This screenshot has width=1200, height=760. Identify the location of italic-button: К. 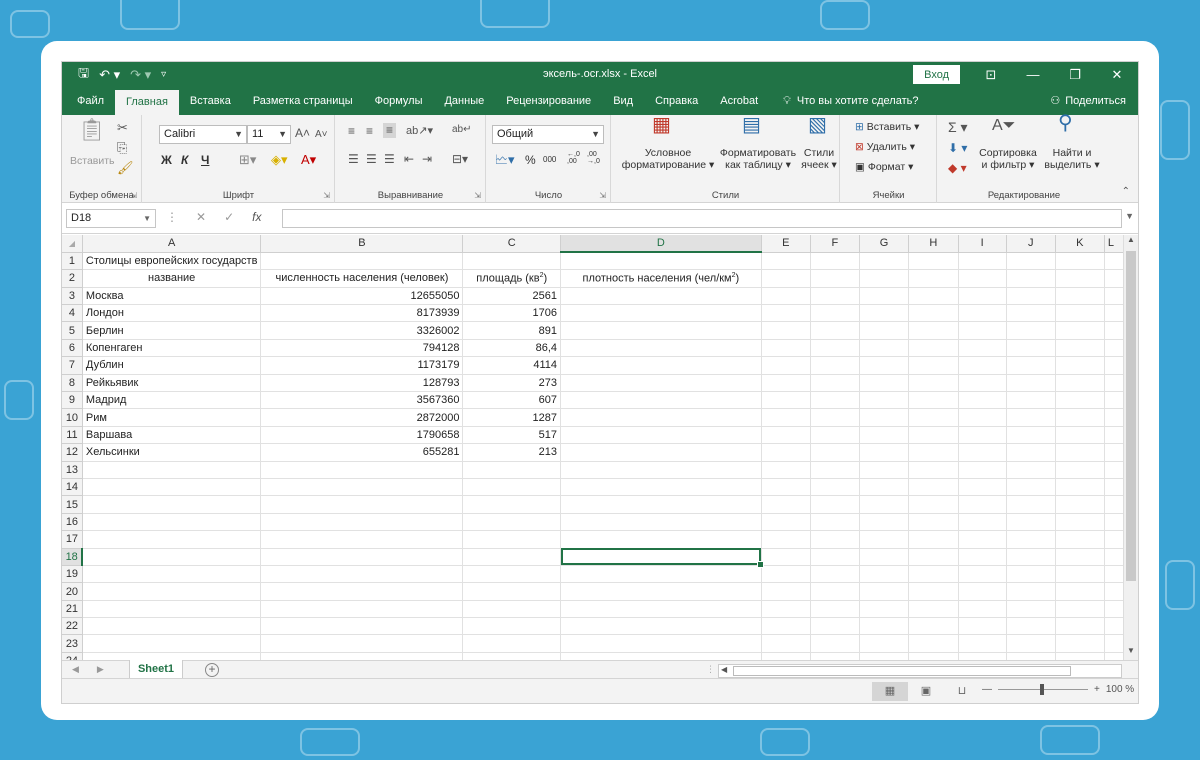
(184, 160).